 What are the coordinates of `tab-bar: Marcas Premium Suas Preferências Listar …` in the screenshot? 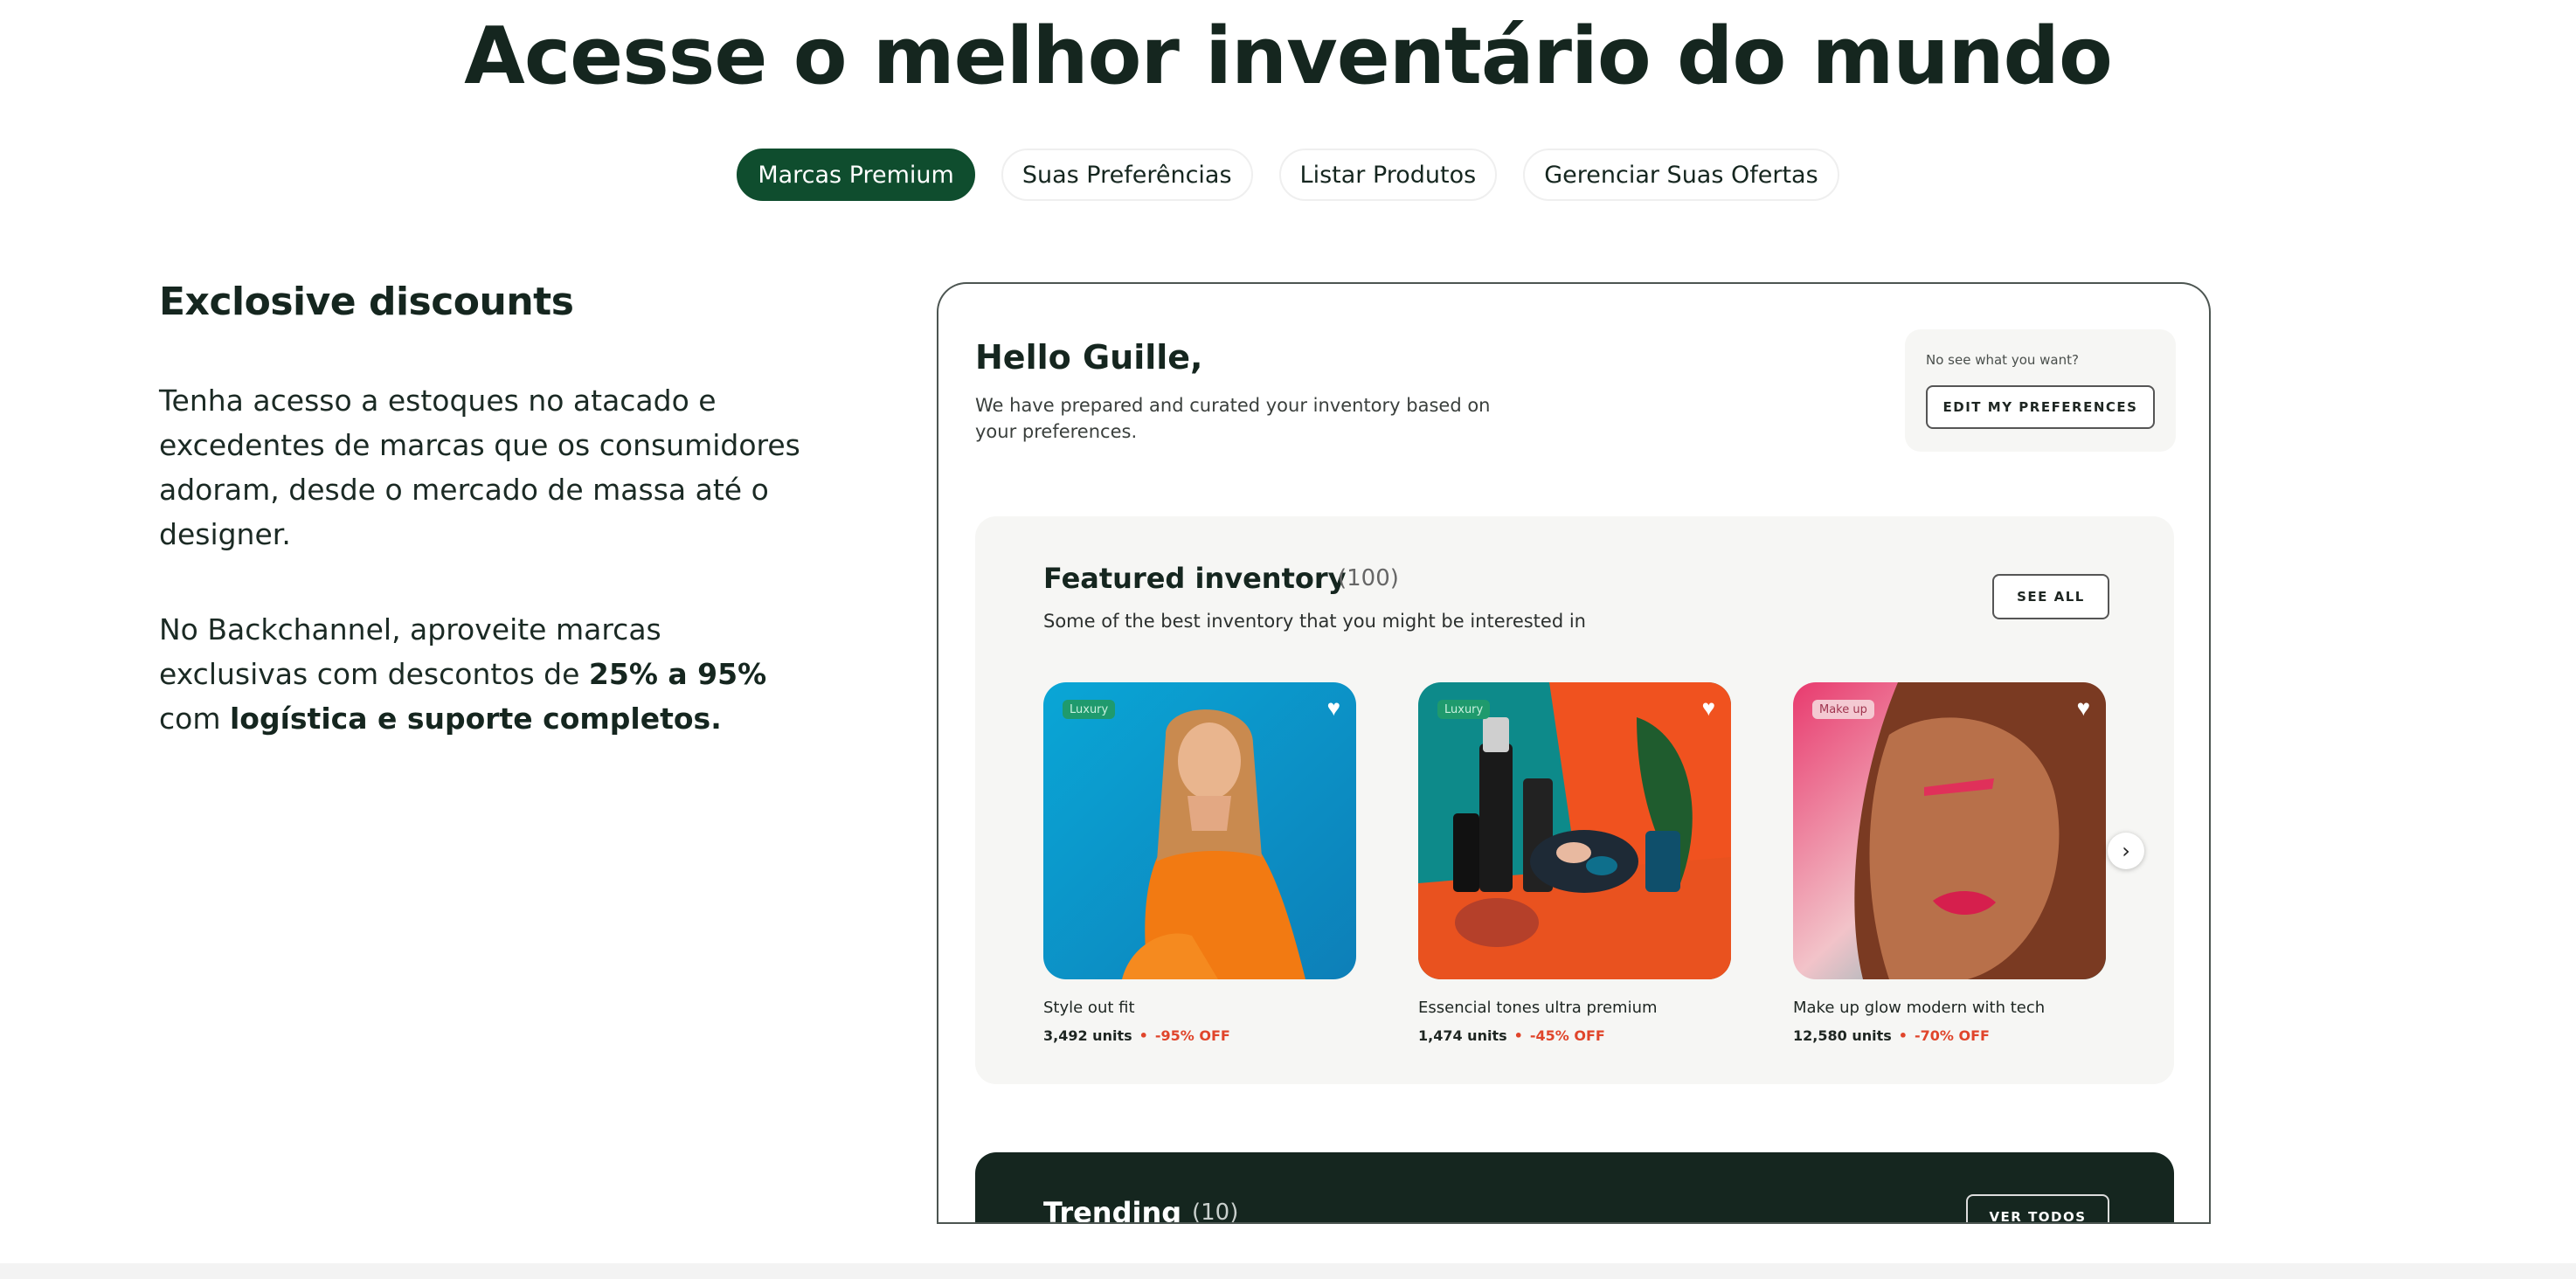 It's located at (1288, 175).